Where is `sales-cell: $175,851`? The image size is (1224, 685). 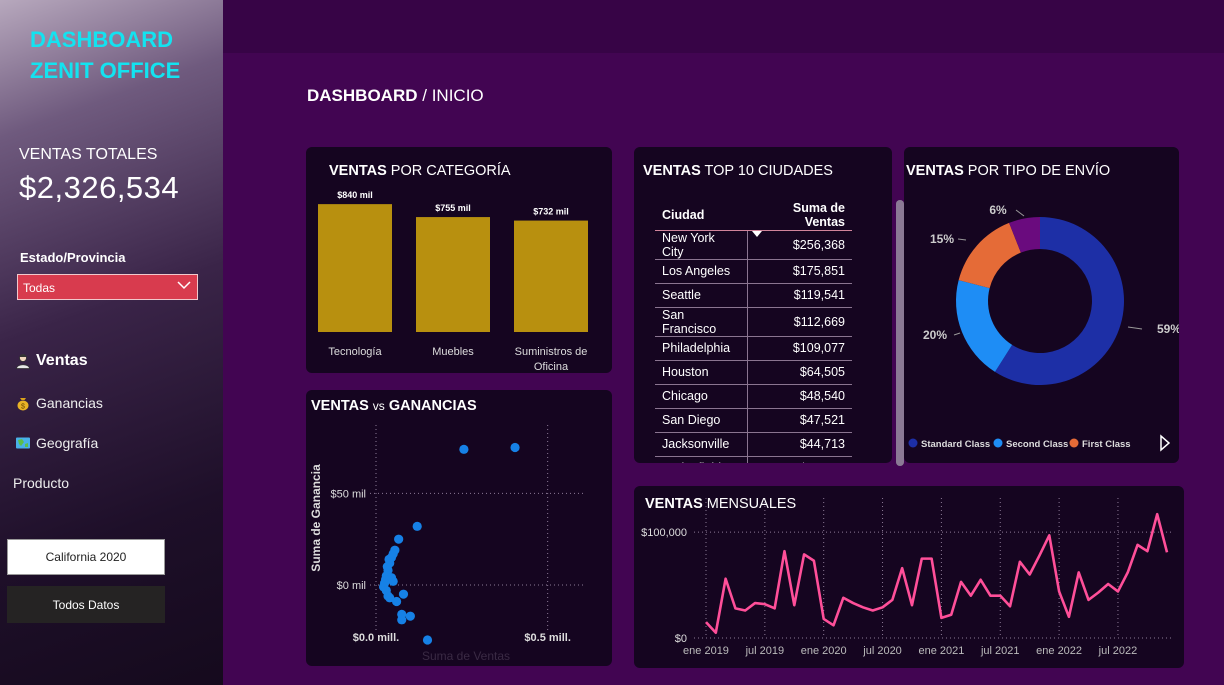 sales-cell: $175,851 is located at coordinates (799, 271).